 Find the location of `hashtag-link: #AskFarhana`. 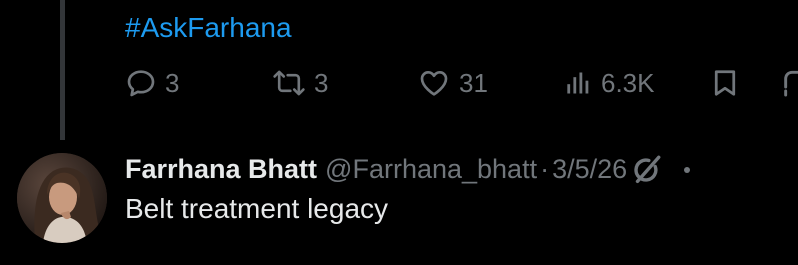

hashtag-link: #AskFarhana is located at coordinates (208, 28).